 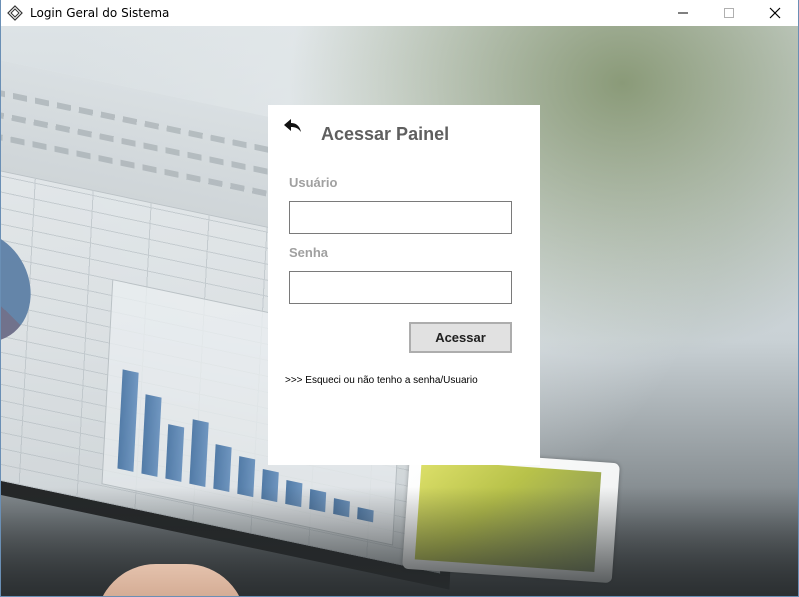 I want to click on close-button, so click(x=775, y=13).